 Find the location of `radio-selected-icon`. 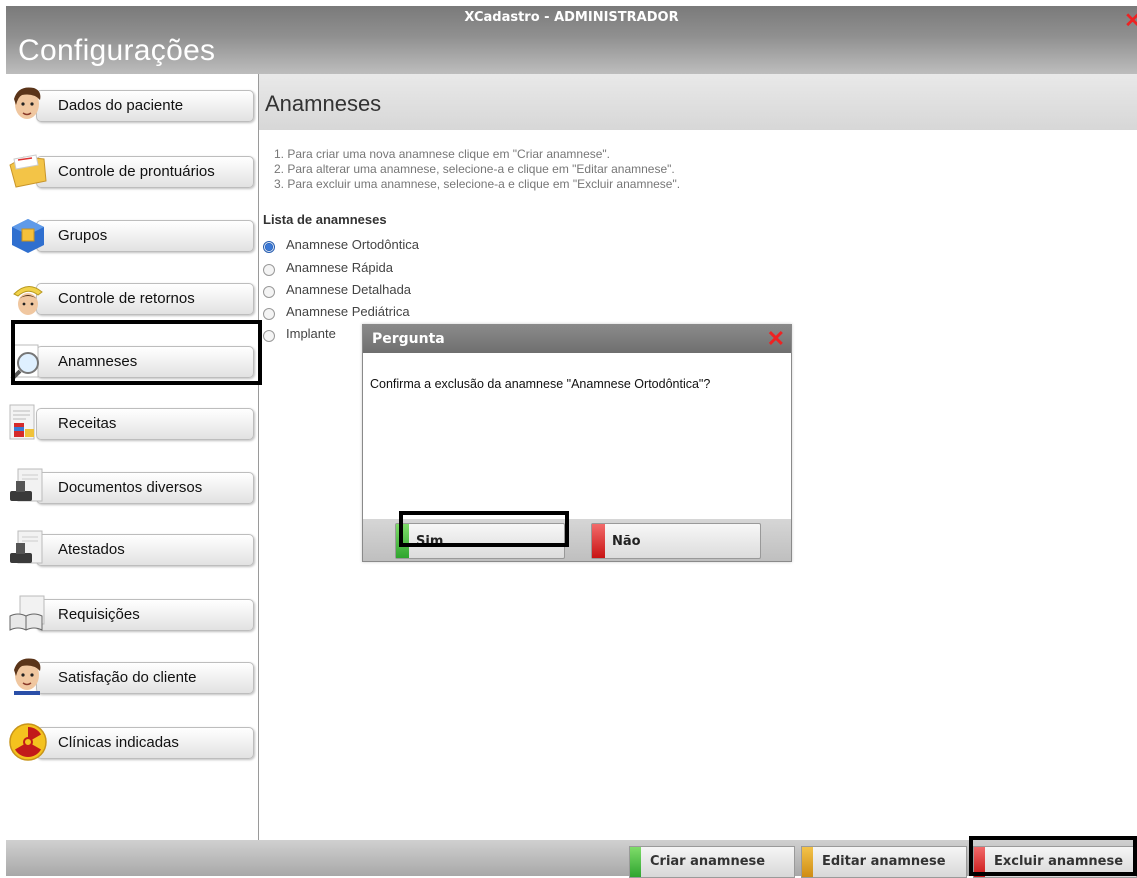

radio-selected-icon is located at coordinates (269, 247).